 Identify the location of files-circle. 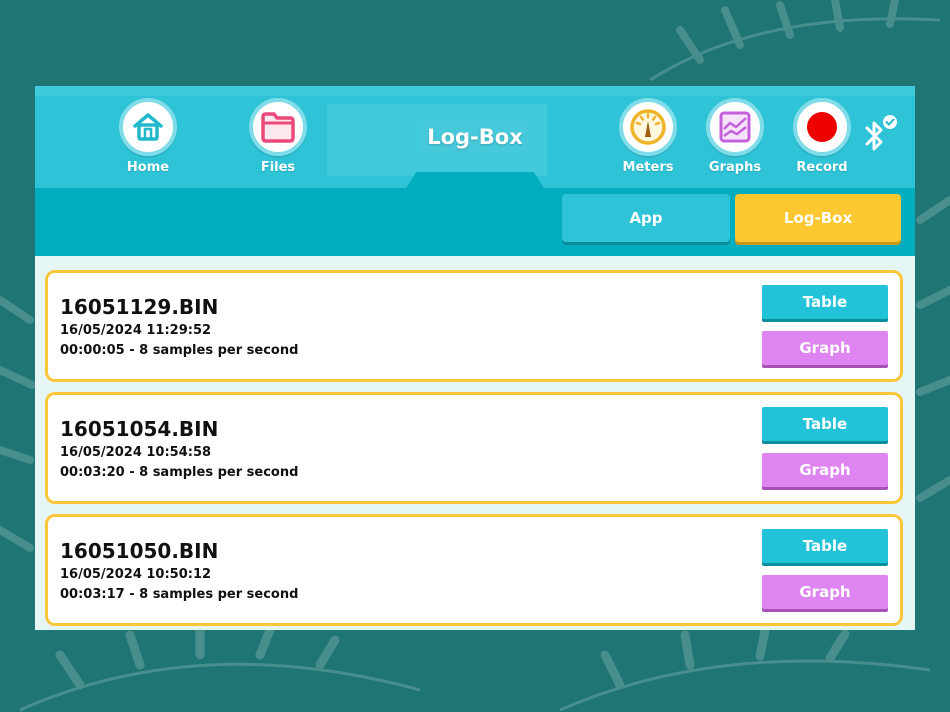
(278, 127).